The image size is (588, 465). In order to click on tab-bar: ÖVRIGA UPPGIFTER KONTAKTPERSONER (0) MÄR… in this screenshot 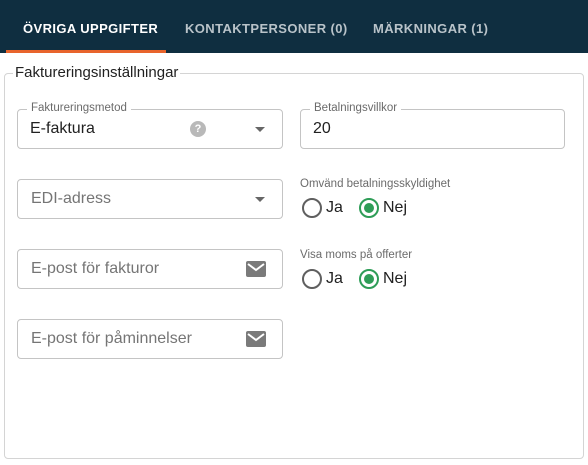, I will do `click(294, 26)`.